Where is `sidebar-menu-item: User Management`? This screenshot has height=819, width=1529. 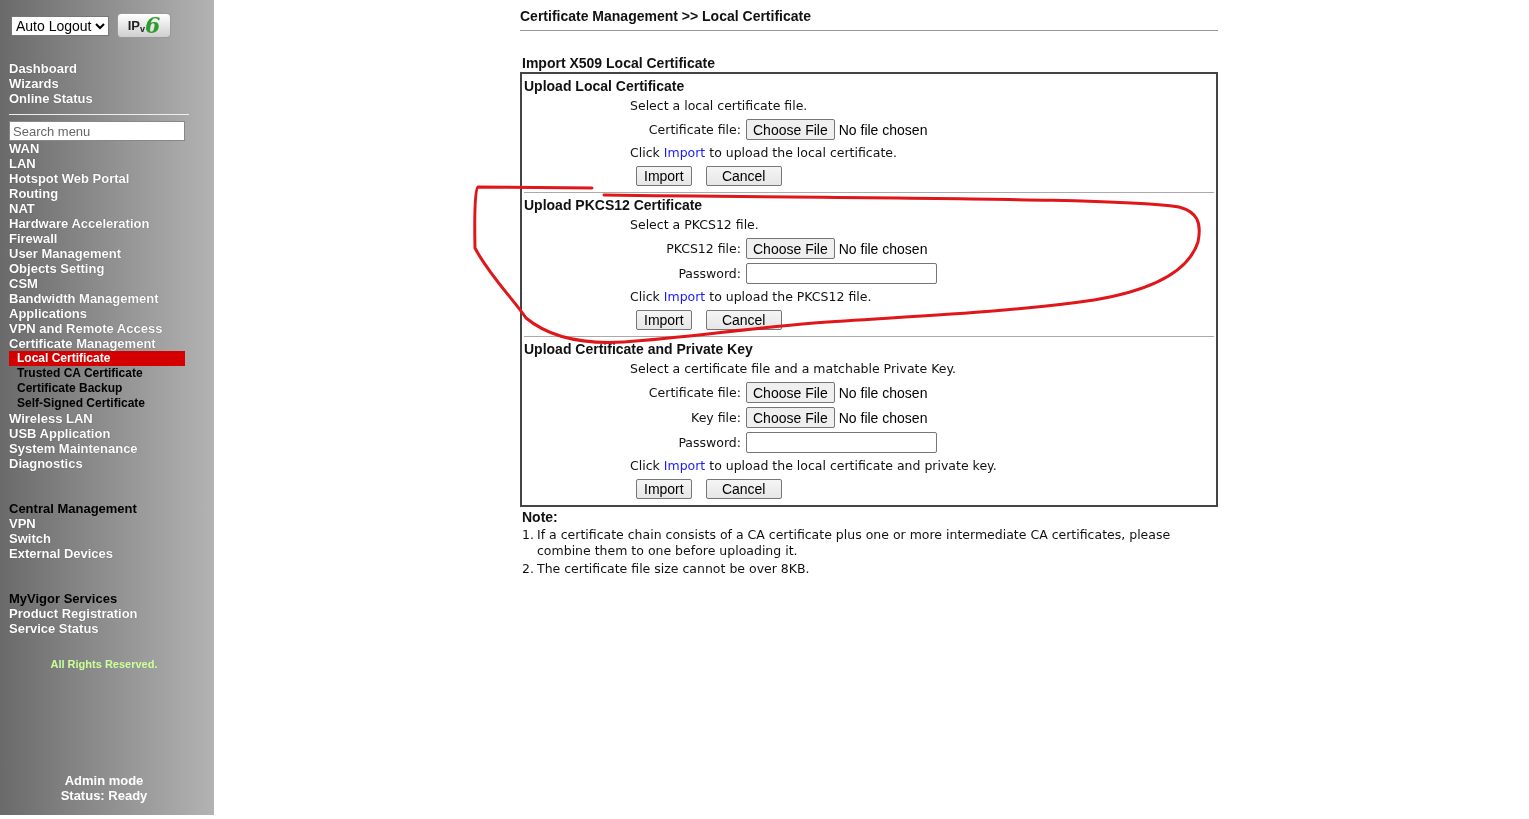 sidebar-menu-item: User Management is located at coordinates (97, 253).